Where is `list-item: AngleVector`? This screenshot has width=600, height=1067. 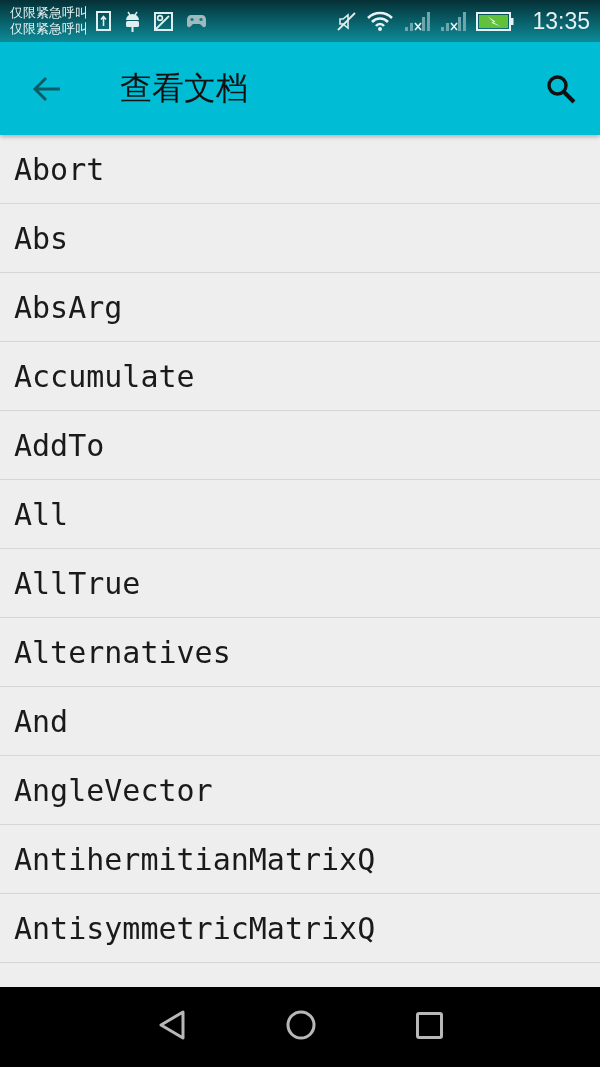
list-item: AngleVector is located at coordinates (300, 790).